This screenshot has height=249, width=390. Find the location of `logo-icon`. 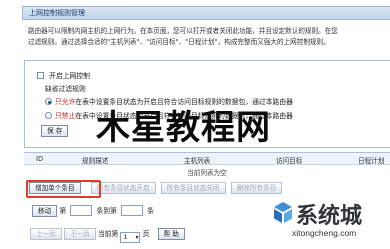

logo-icon is located at coordinates (283, 212).